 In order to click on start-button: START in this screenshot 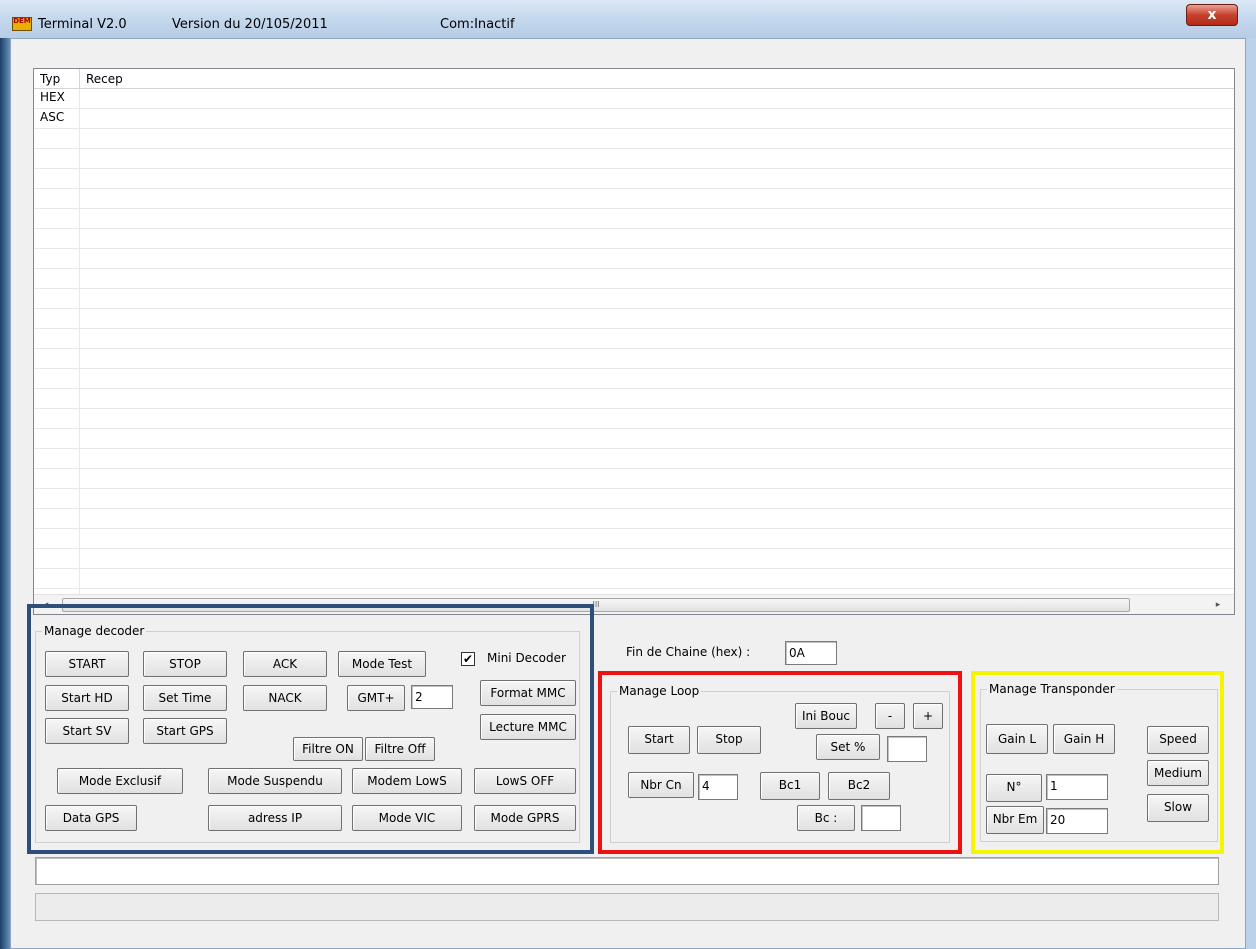, I will do `click(87, 664)`.